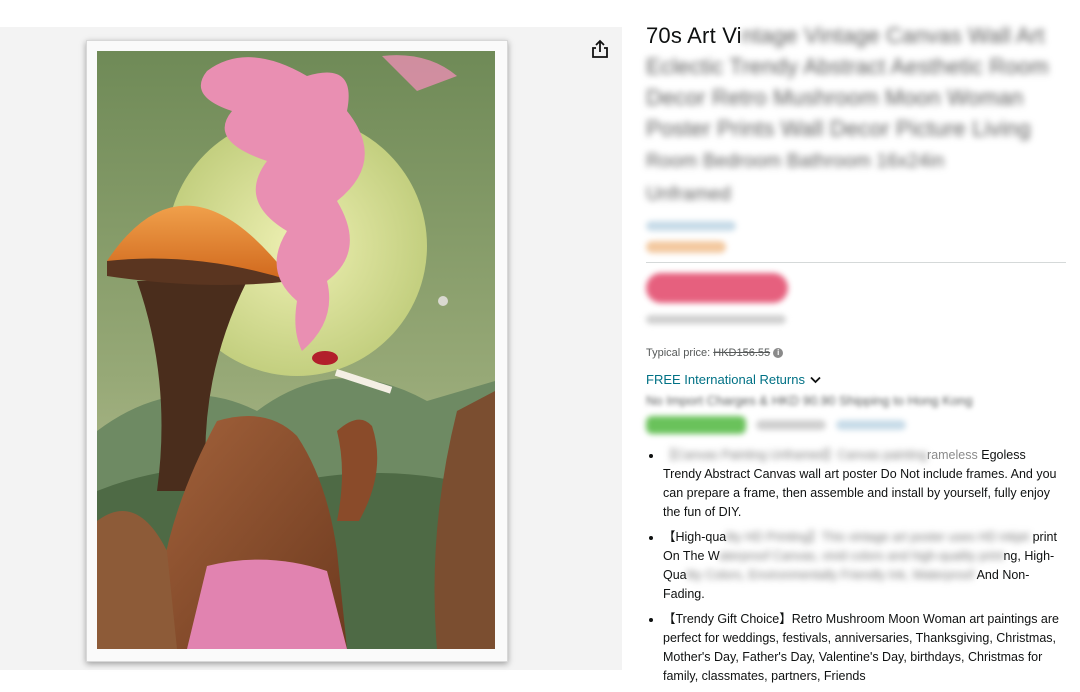  I want to click on bullet-2-prefix: 【High-qua, so click(695, 537).